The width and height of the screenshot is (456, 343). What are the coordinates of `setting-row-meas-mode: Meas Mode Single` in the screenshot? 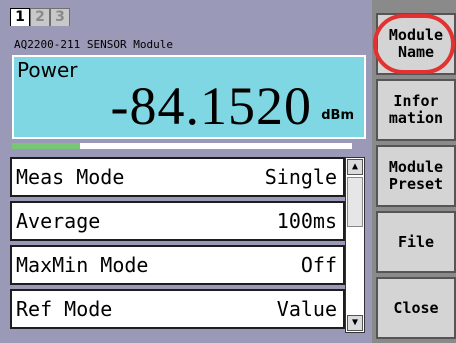 It's located at (177, 177).